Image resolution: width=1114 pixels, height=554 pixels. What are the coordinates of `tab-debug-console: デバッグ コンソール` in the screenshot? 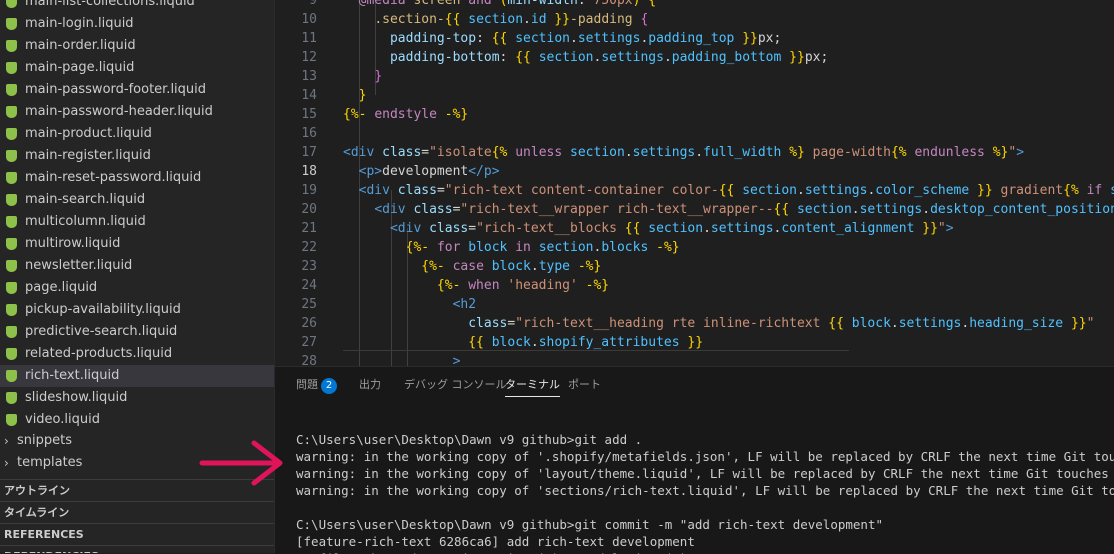 It's located at (455, 385).